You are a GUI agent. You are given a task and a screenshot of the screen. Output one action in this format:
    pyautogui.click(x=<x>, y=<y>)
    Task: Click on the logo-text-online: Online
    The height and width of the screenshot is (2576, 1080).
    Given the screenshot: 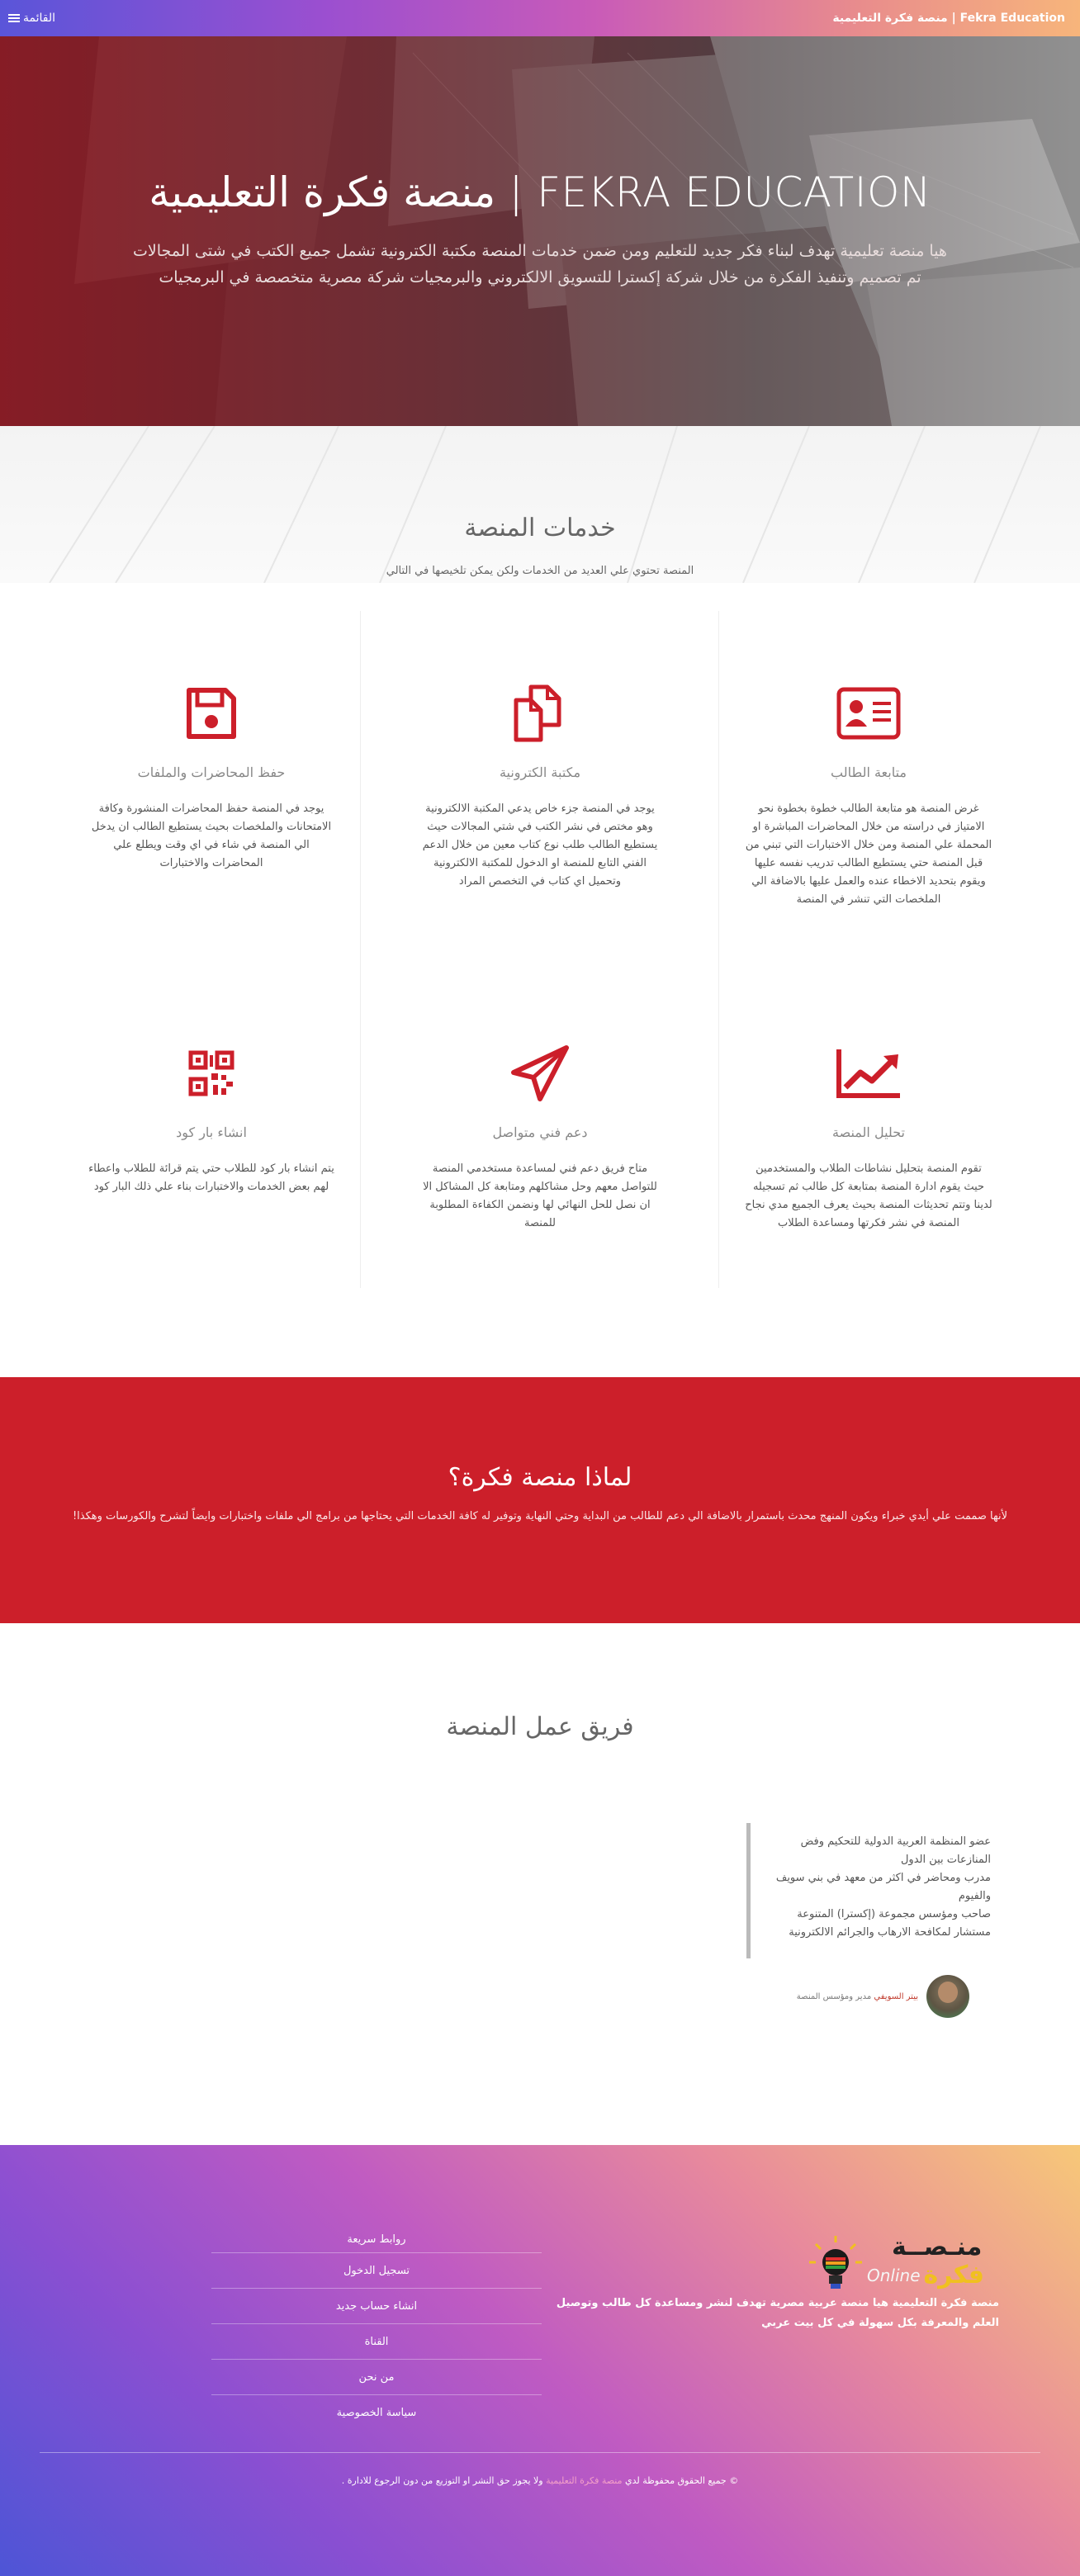 What is the action you would take?
    pyautogui.click(x=894, y=2275)
    